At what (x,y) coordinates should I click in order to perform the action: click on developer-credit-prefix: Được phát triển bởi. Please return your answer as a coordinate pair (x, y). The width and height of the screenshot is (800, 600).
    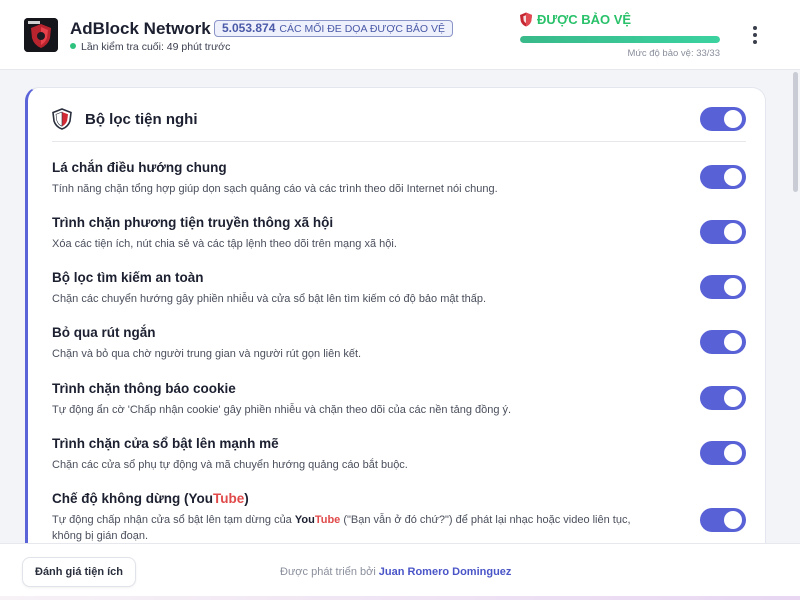
    Looking at the image, I should click on (328, 572).